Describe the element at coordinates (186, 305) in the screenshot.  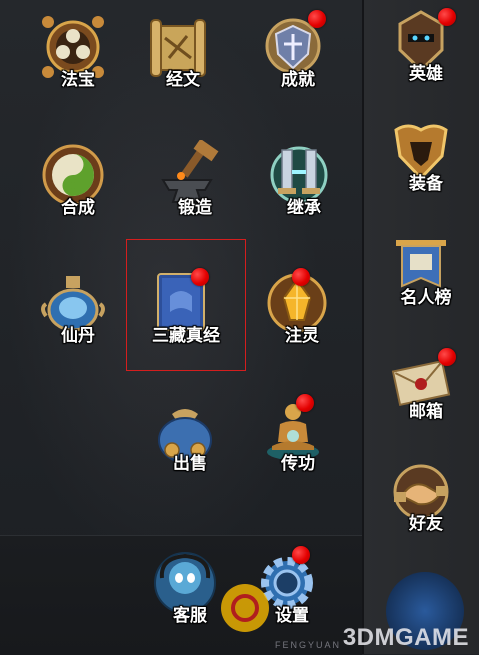
I see `selection-highlight` at that location.